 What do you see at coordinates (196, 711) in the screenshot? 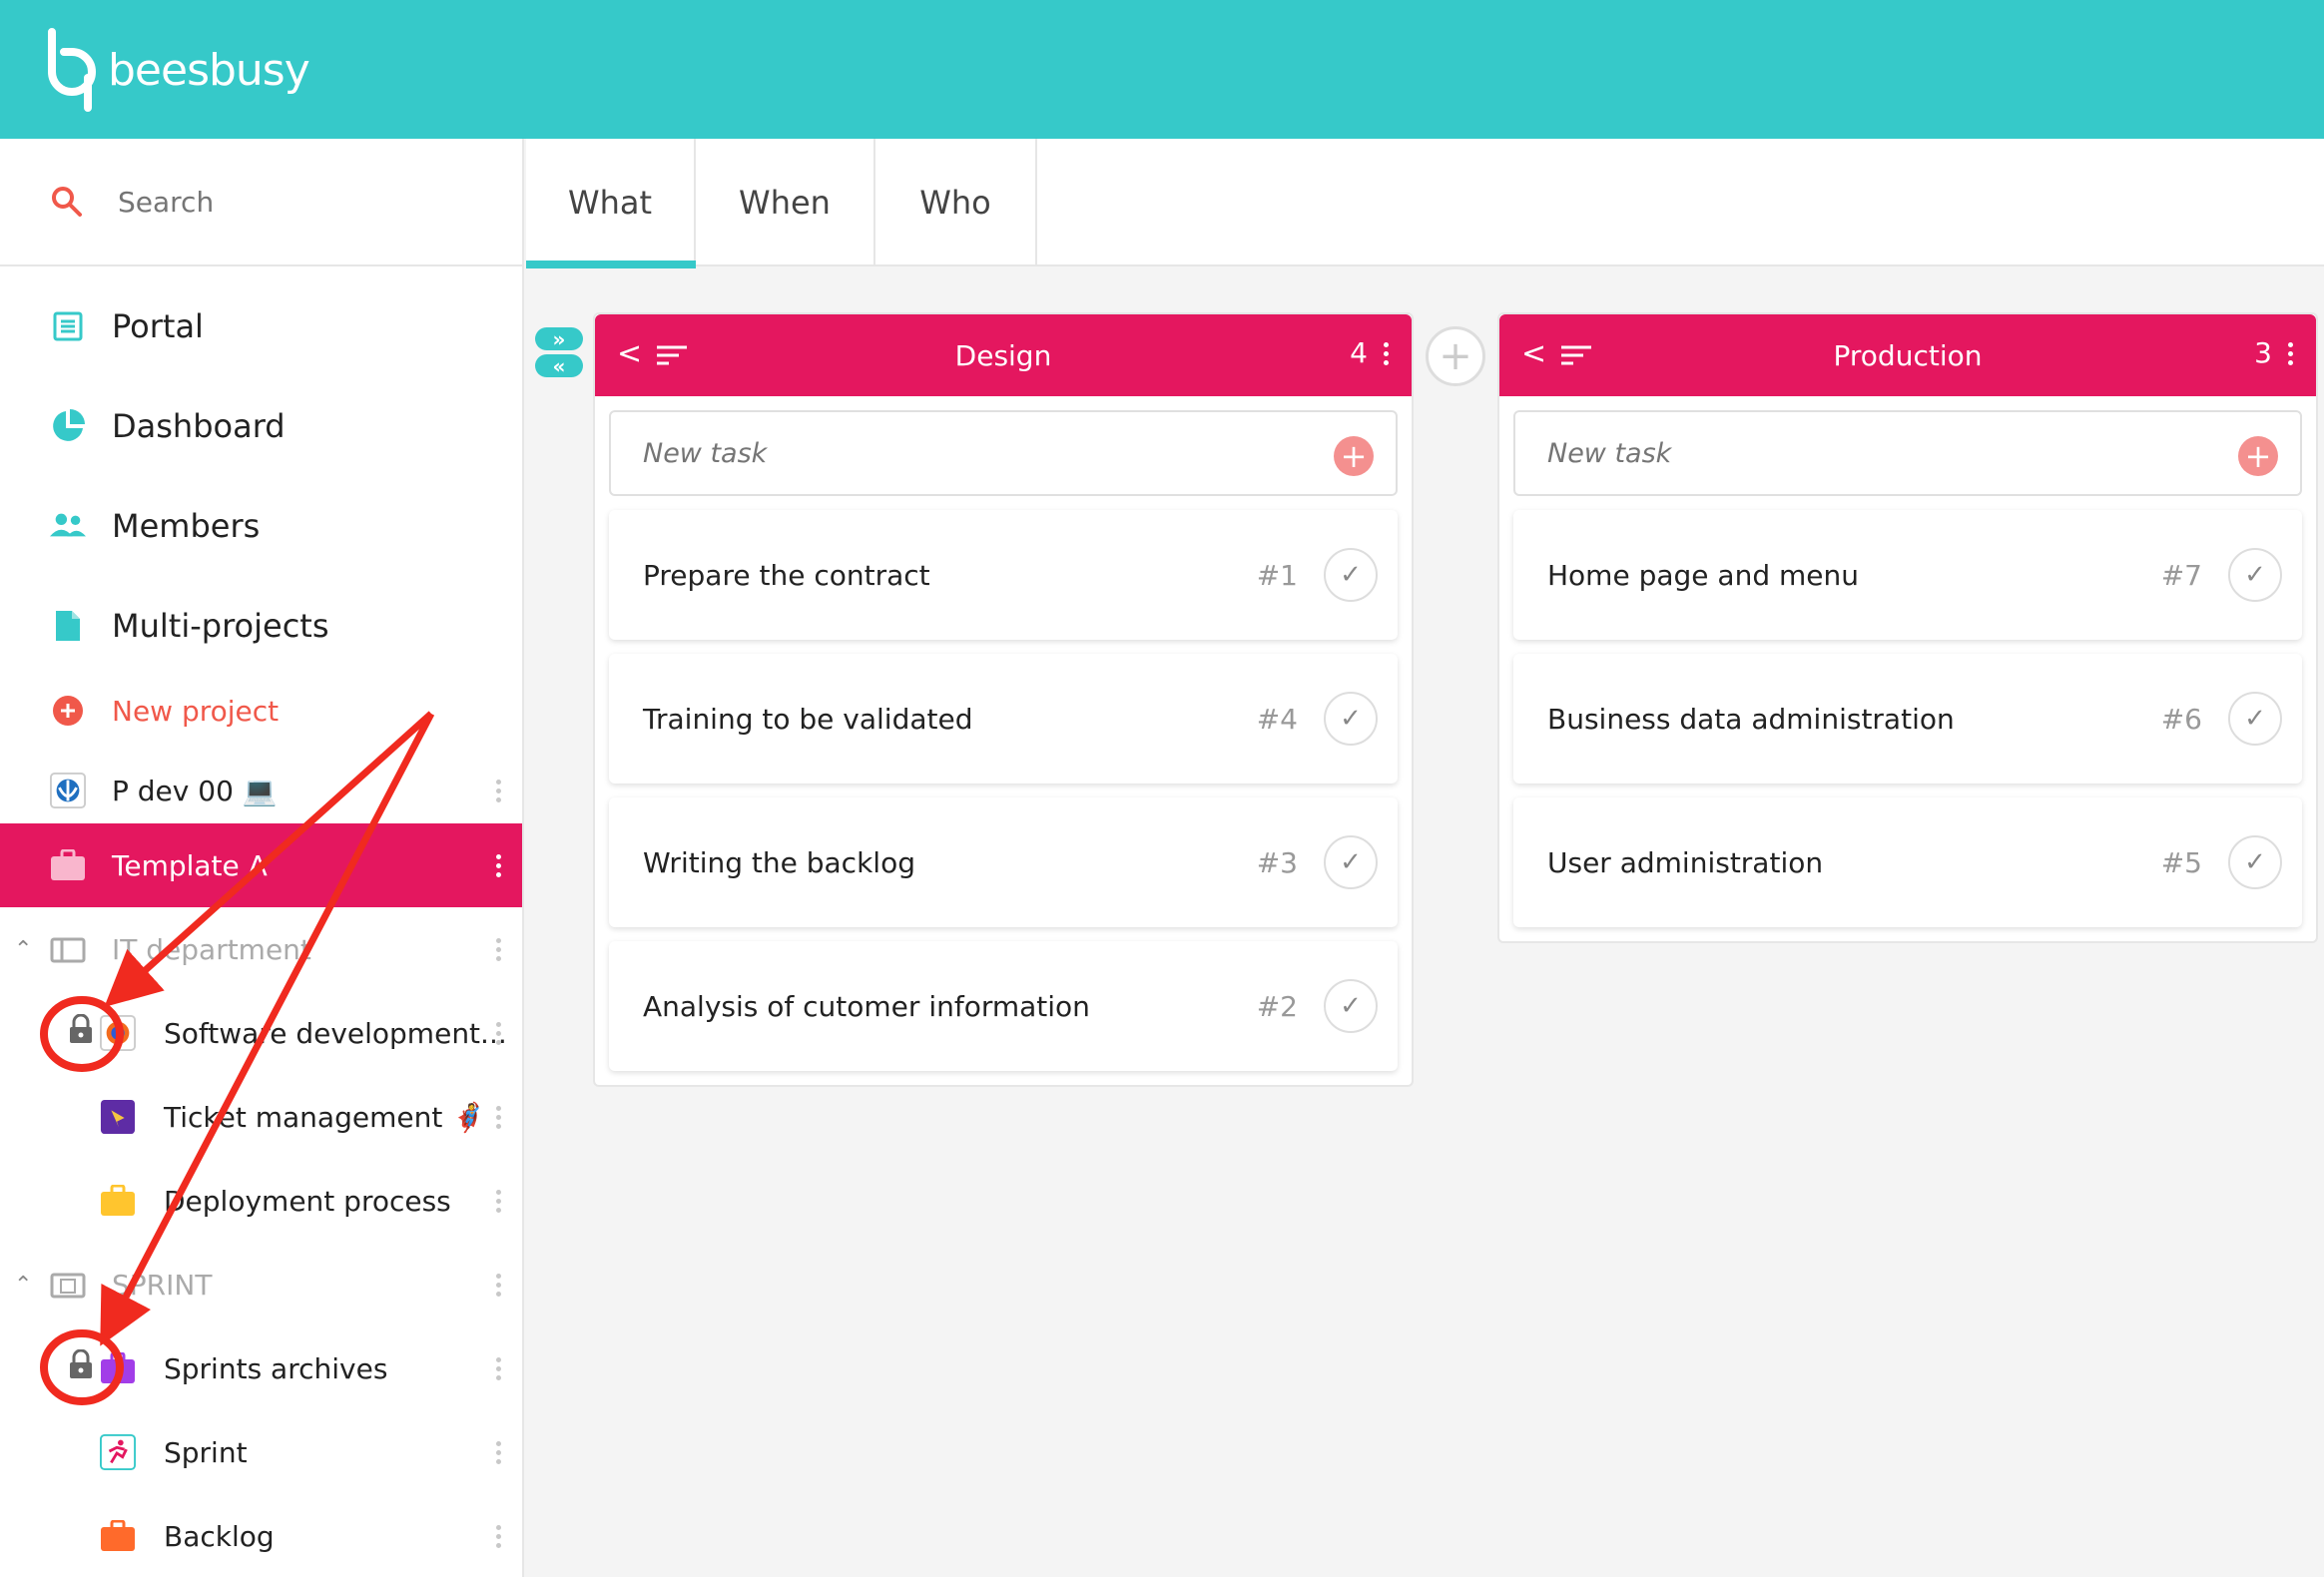
I see `new-project-label: New project` at bounding box center [196, 711].